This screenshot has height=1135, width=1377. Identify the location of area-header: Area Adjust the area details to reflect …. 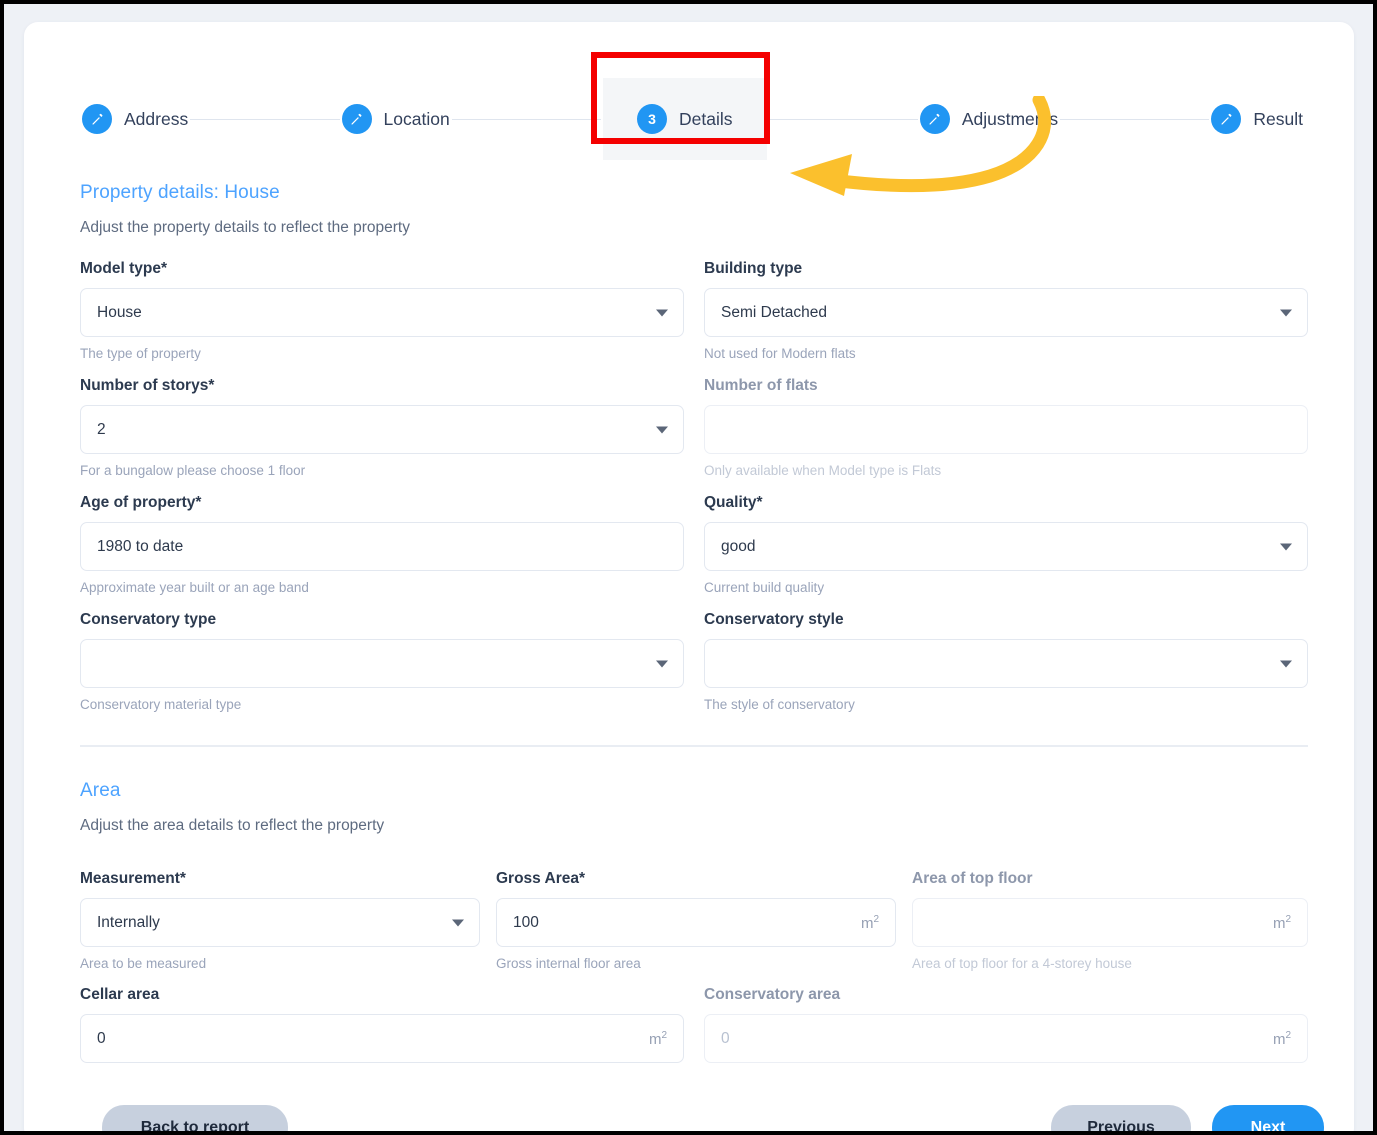
(232, 807).